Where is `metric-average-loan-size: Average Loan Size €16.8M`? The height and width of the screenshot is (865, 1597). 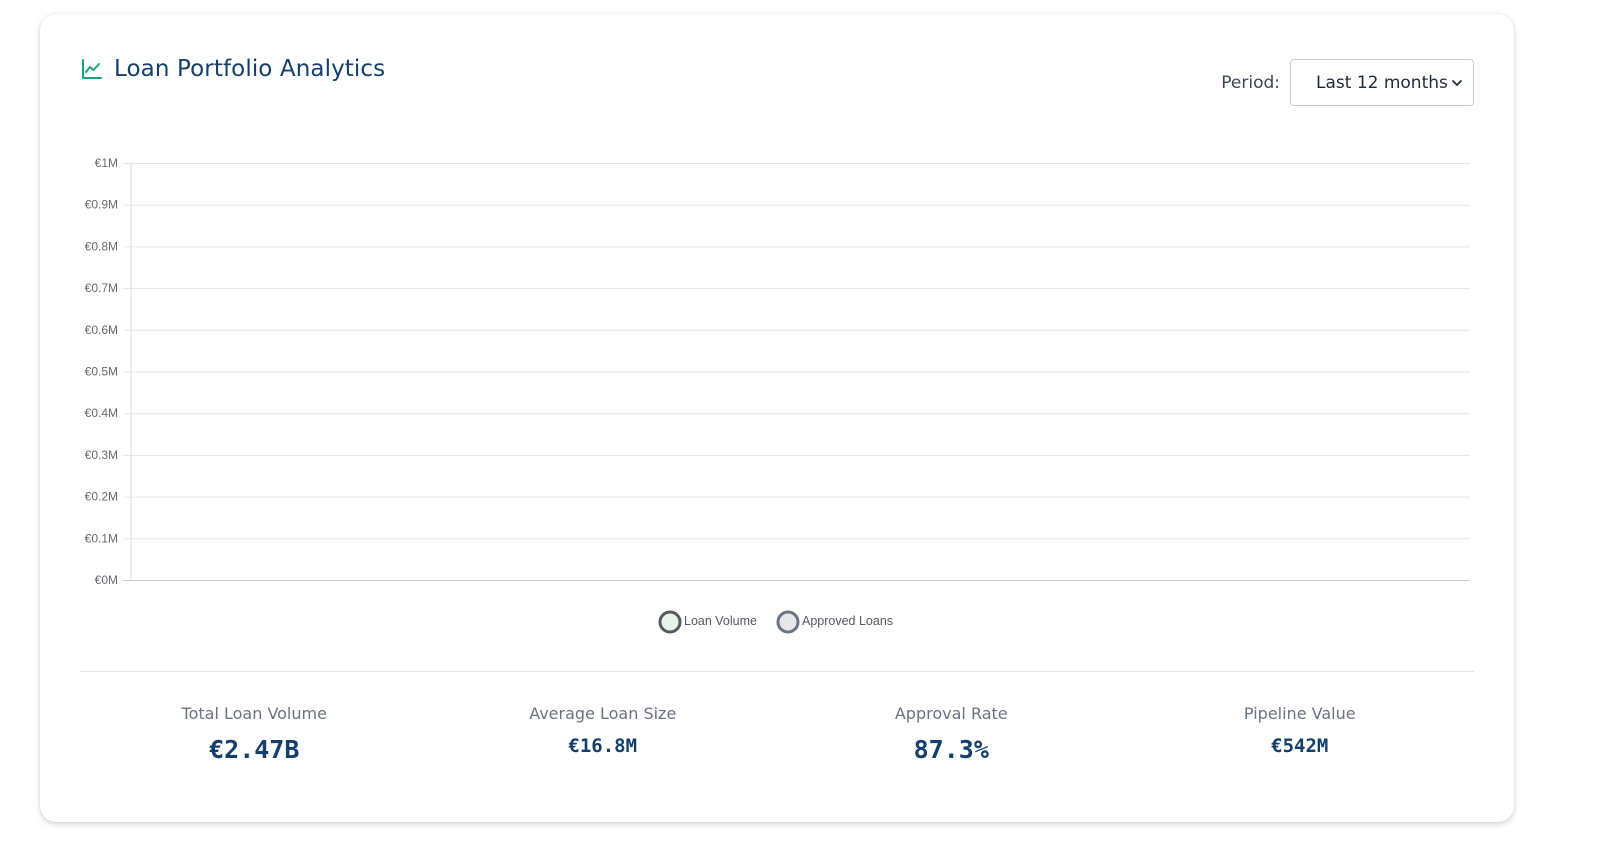 metric-average-loan-size: Average Loan Size €16.8M is located at coordinates (603, 749).